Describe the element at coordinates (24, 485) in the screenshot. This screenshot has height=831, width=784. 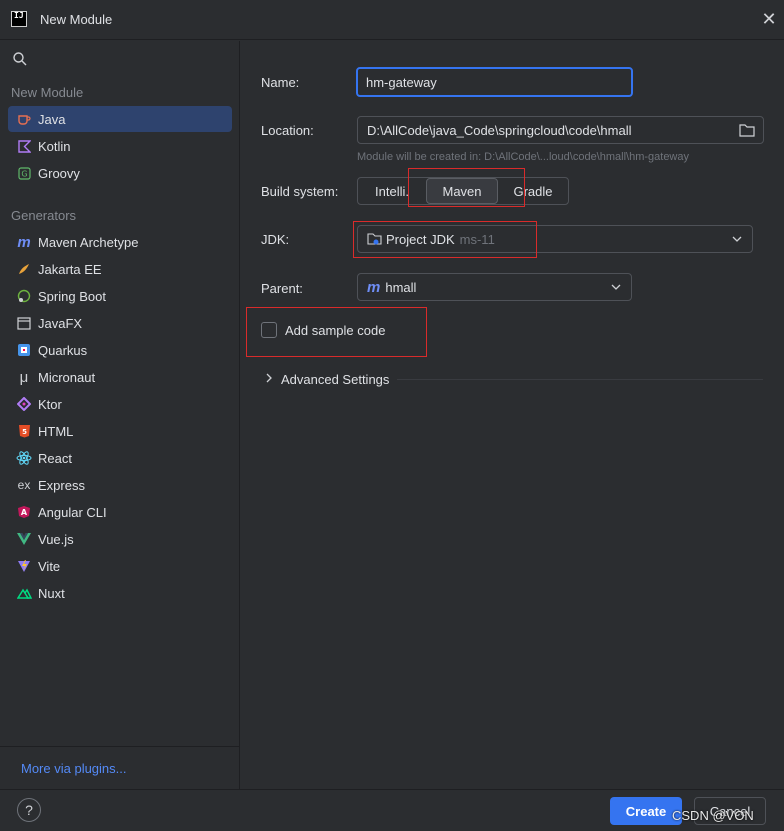
I see `express-icon: ex` at that location.